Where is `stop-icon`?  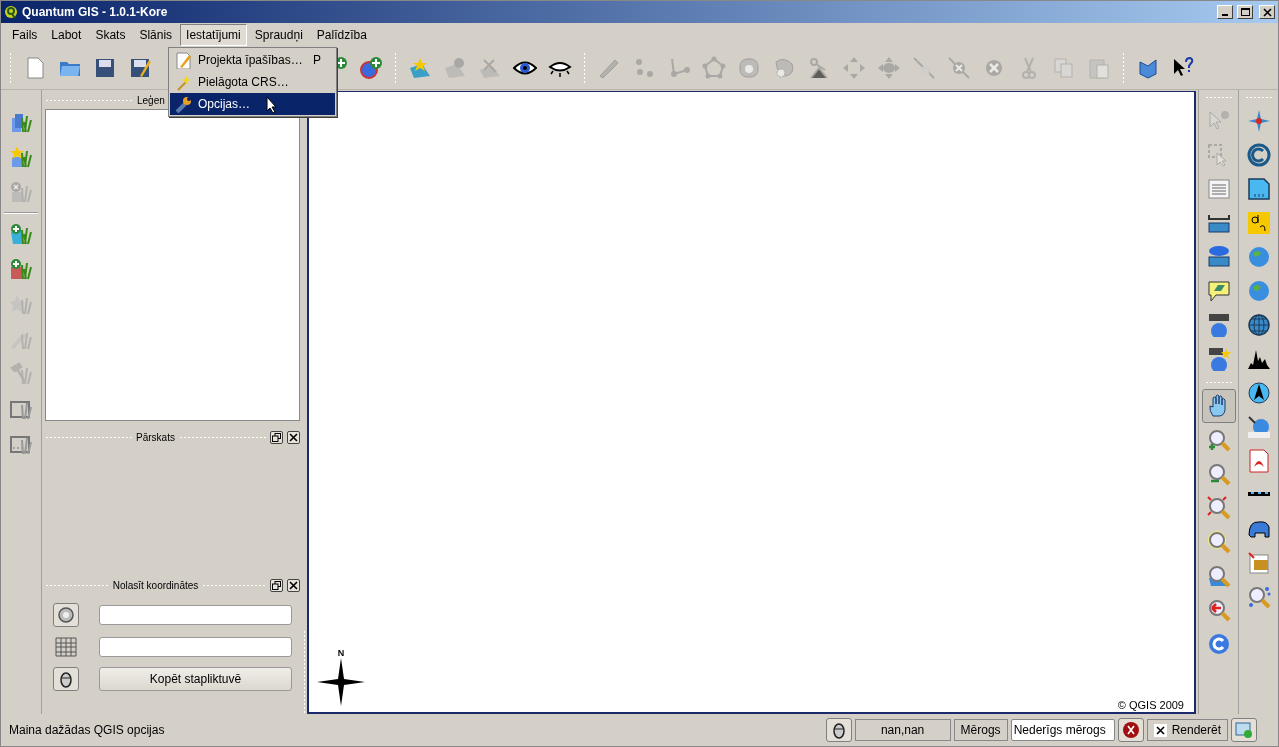
stop-icon is located at coordinates (1130, 730).